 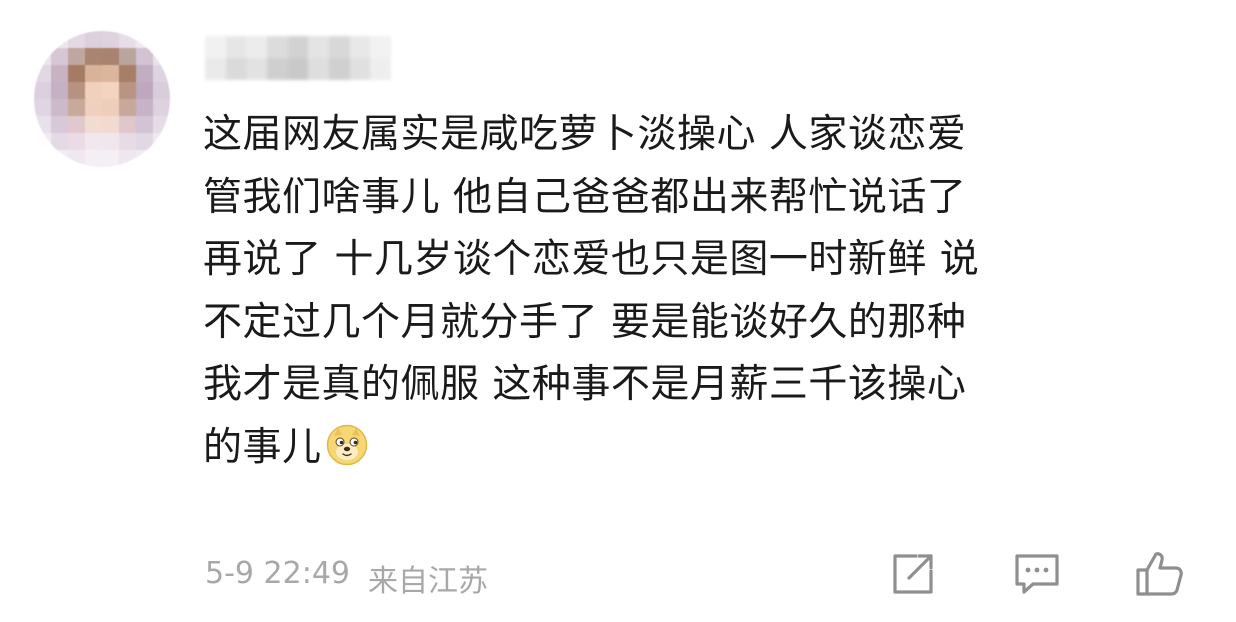 I want to click on comment-icon, so click(x=1037, y=574).